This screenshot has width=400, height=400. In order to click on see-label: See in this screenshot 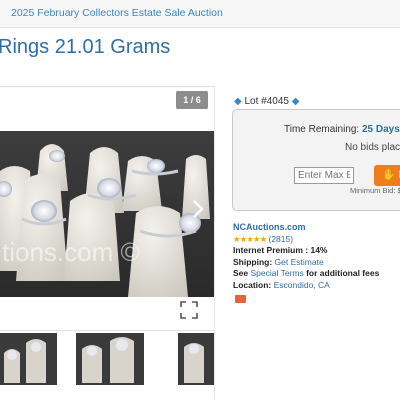, I will do `click(242, 273)`.